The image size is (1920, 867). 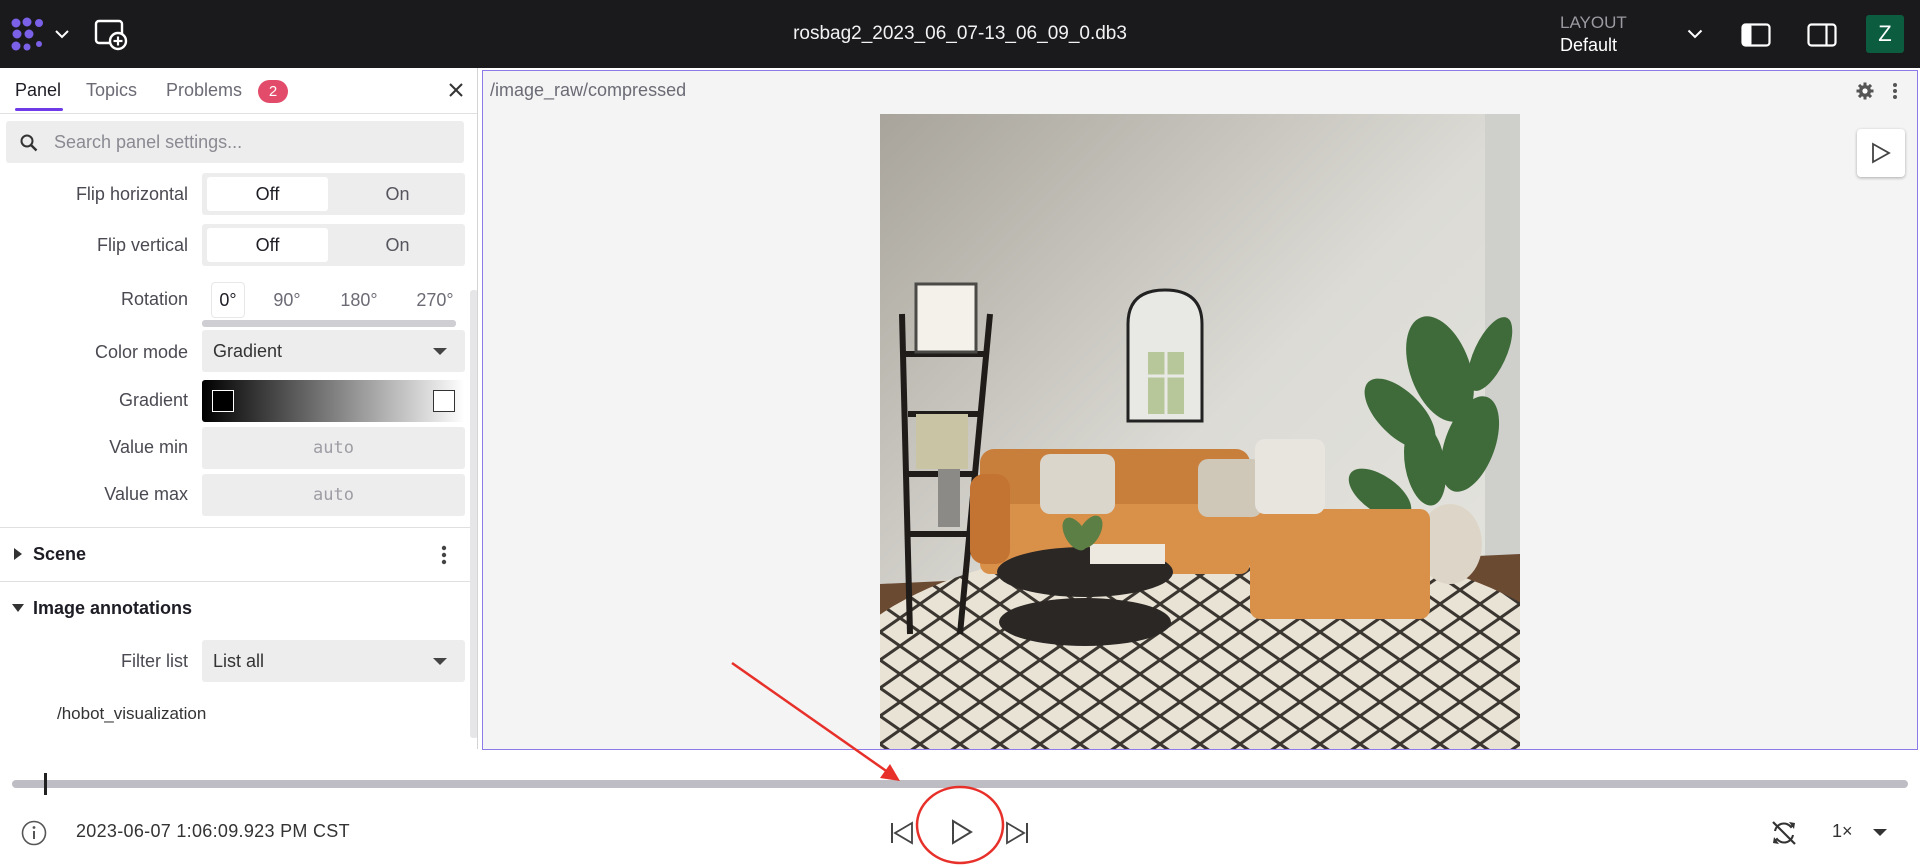 What do you see at coordinates (1017, 833) in the screenshot?
I see `skip-forward-icon` at bounding box center [1017, 833].